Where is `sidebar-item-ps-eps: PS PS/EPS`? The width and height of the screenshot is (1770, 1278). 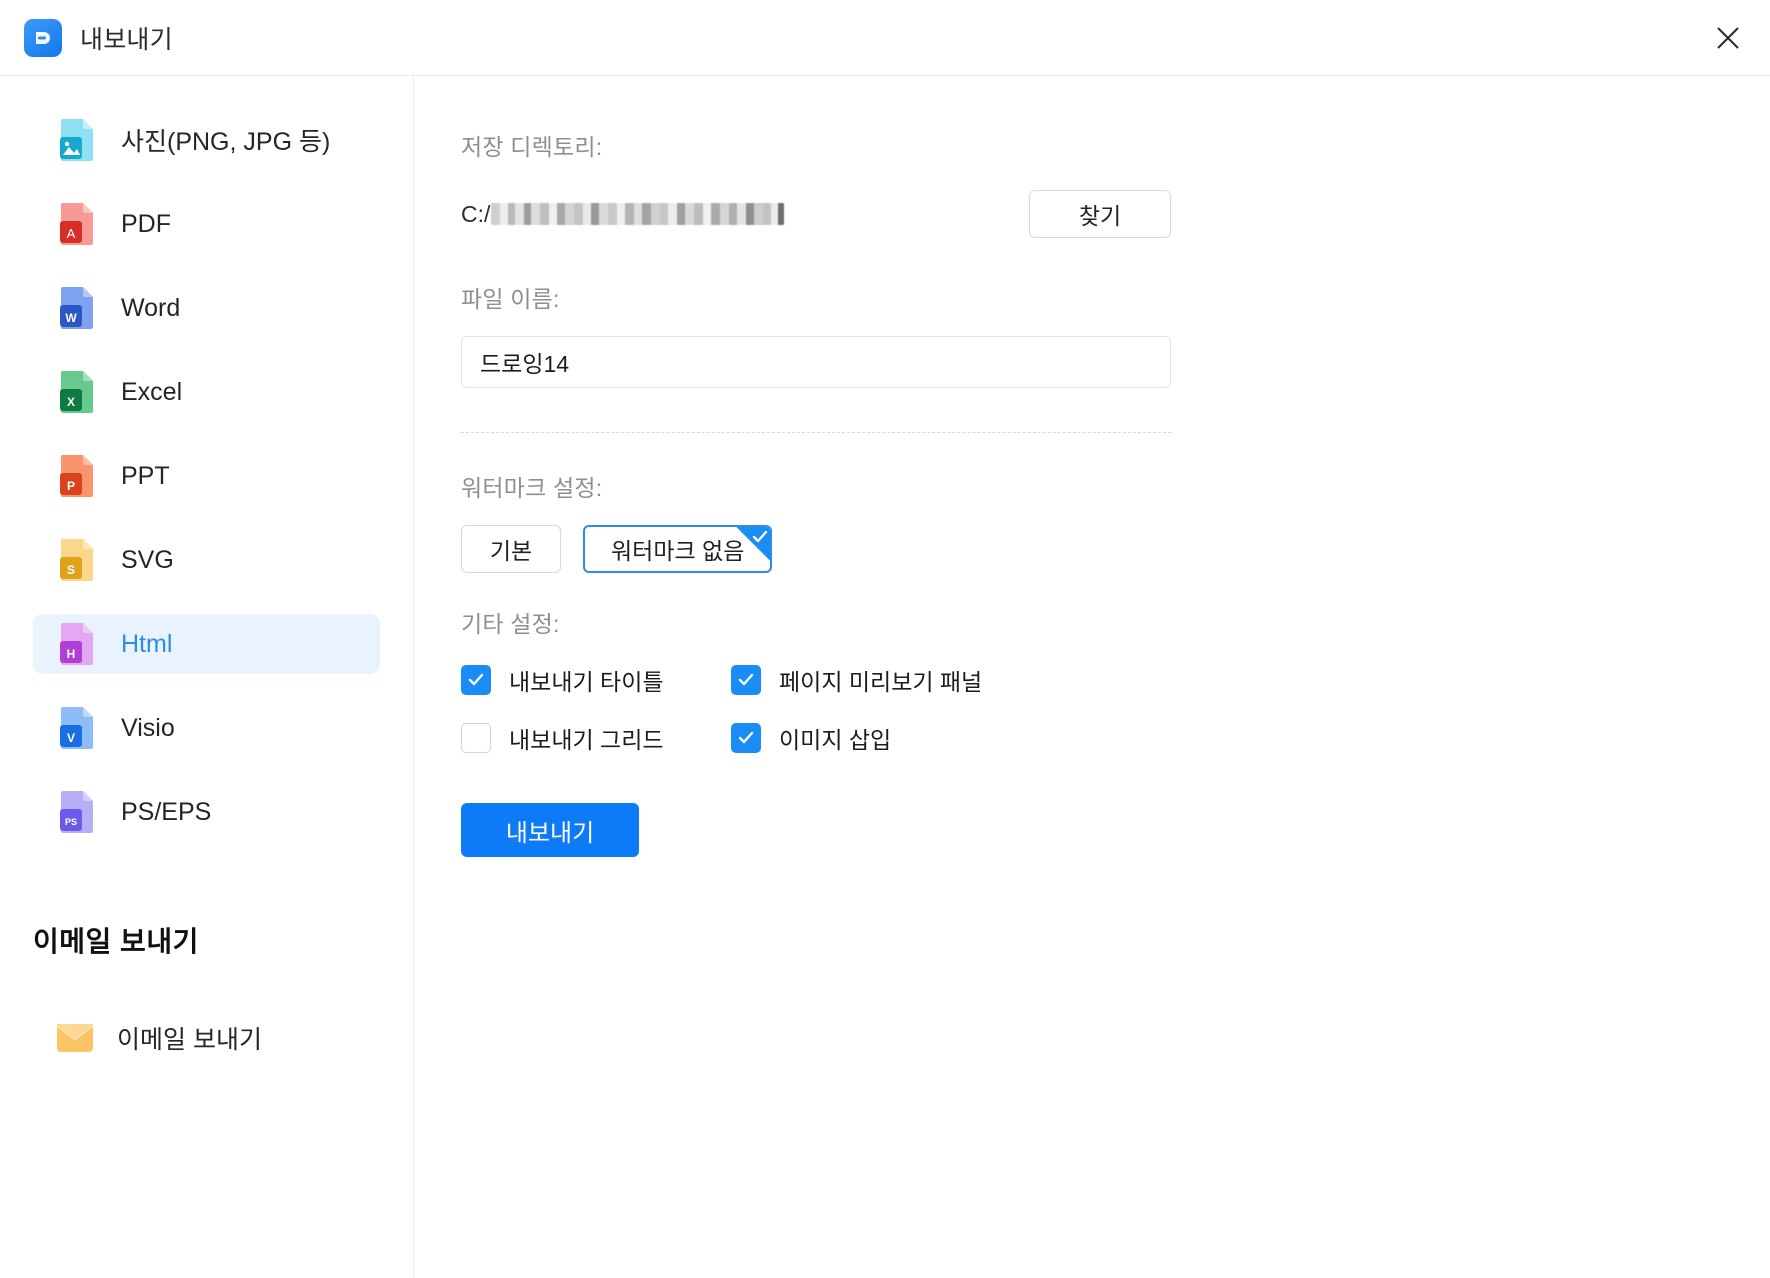
sidebar-item-ps-eps: PS PS/EPS is located at coordinates (206, 812).